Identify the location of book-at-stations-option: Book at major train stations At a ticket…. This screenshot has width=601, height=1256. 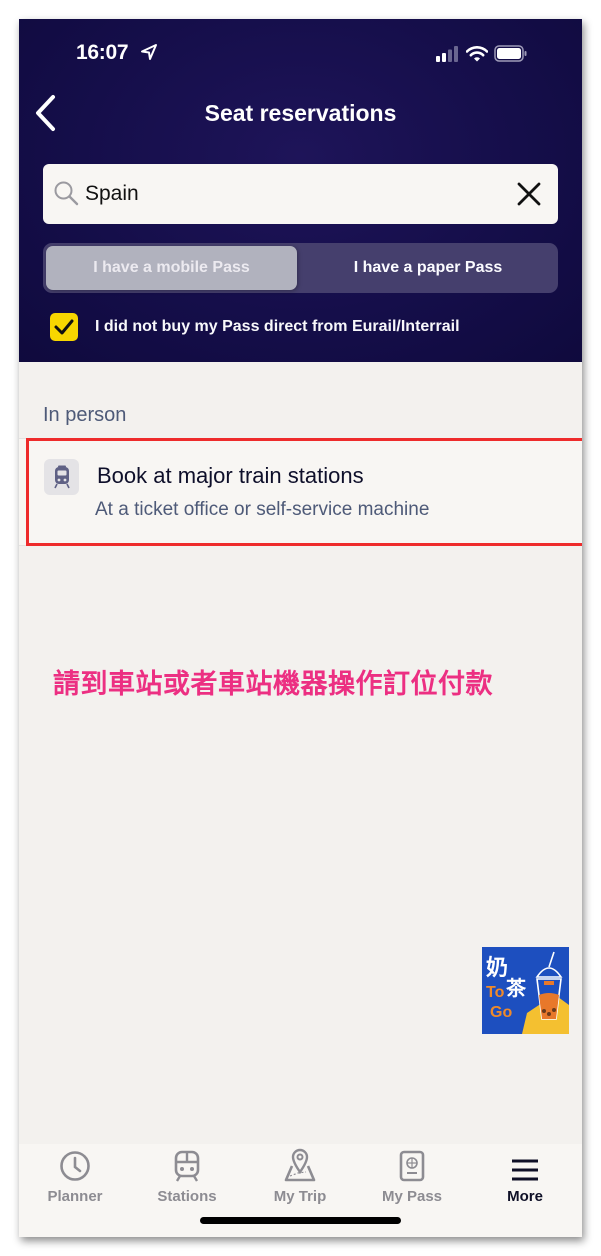
(300, 492).